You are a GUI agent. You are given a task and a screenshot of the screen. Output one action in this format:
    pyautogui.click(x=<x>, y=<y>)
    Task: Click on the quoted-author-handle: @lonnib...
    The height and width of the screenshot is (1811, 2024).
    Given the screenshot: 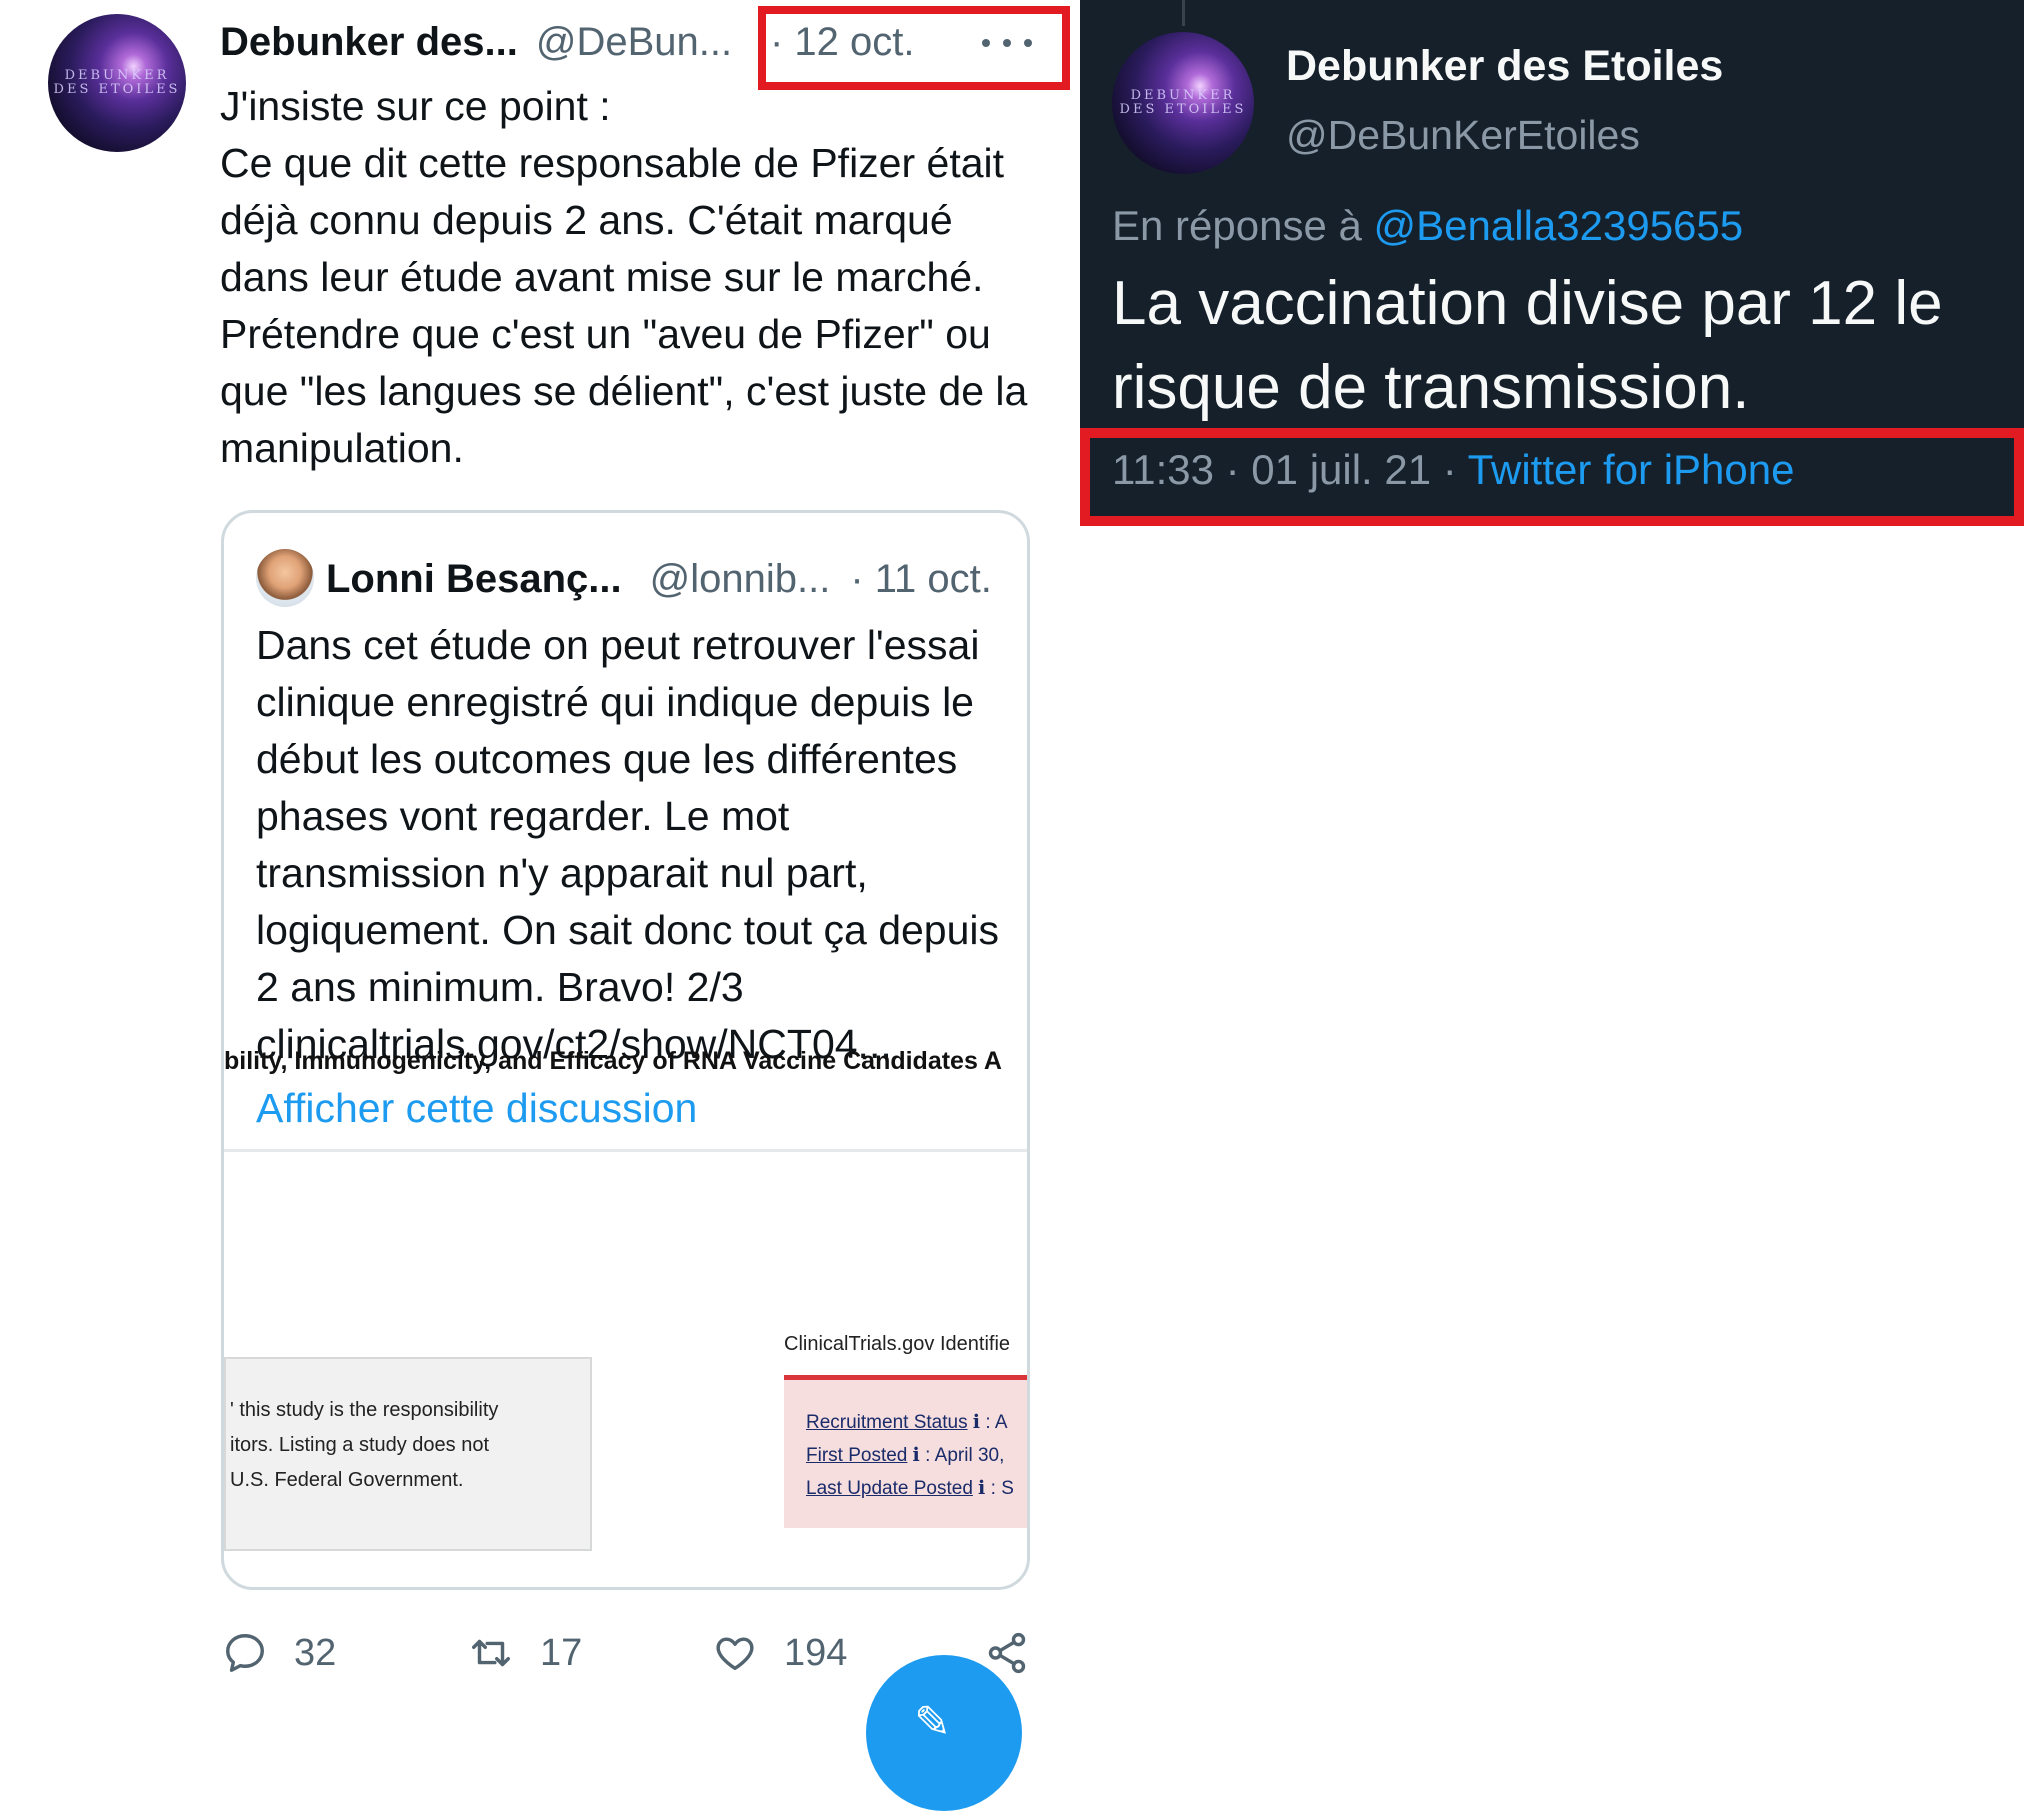 What is the action you would take?
    pyautogui.click(x=740, y=578)
    